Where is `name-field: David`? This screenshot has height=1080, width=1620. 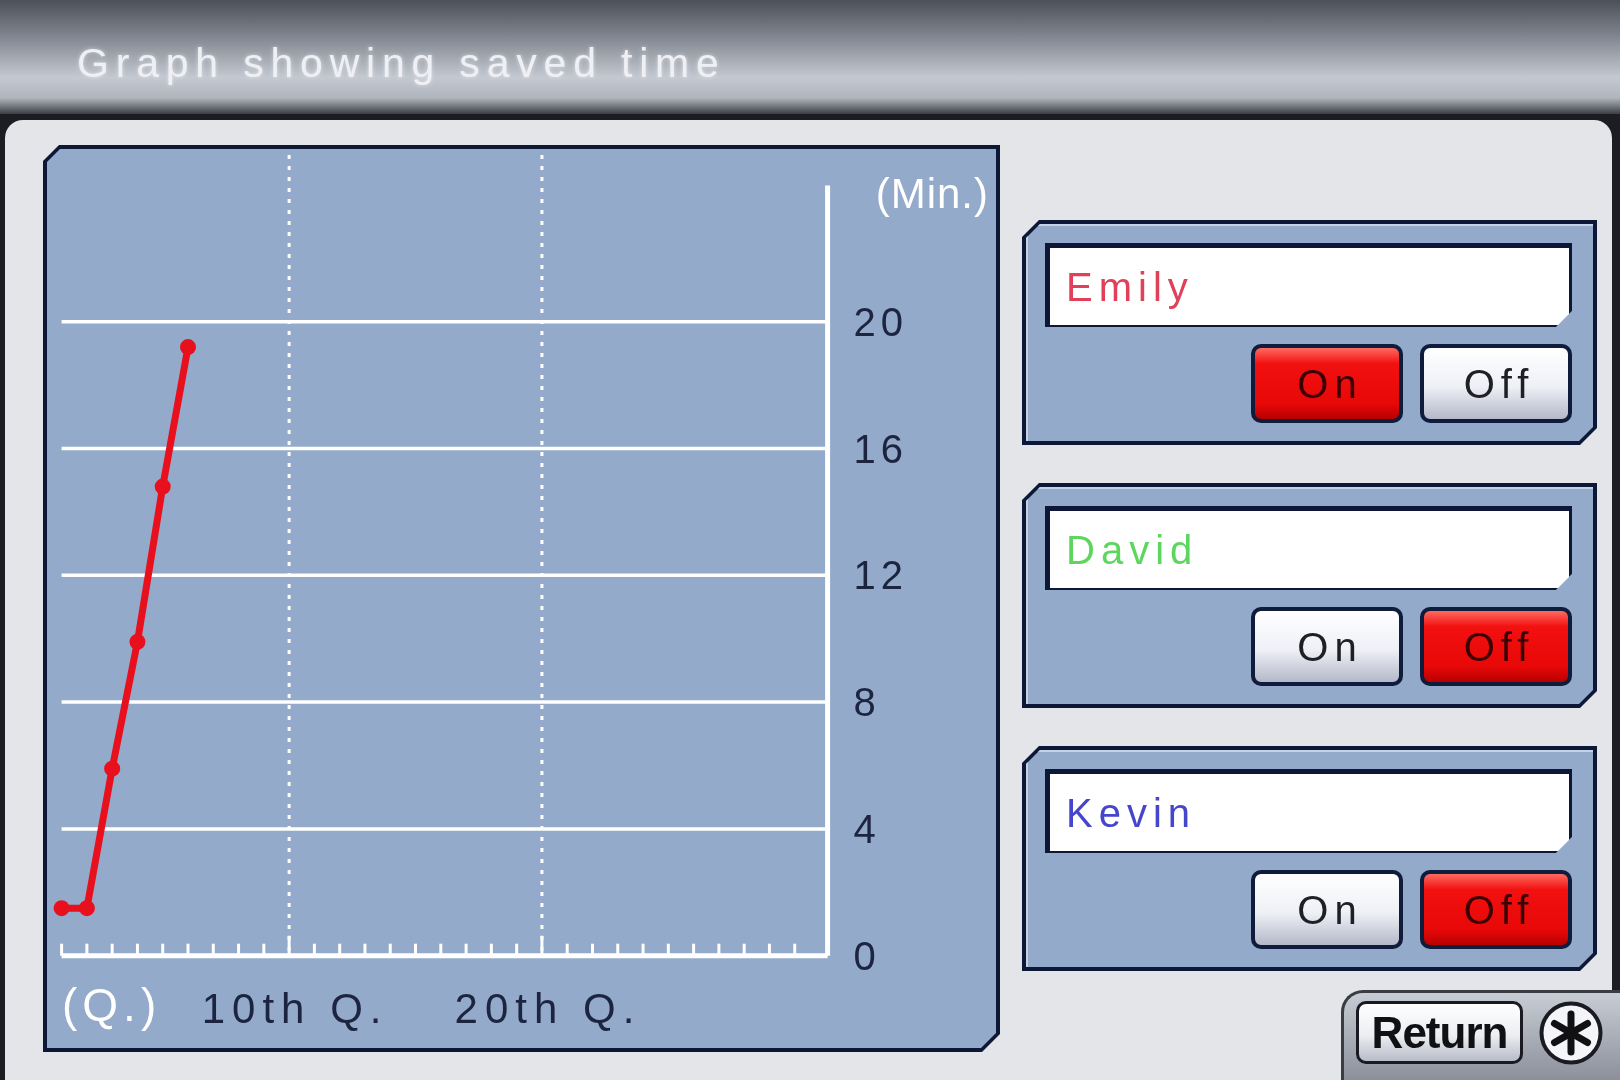
name-field: David is located at coordinates (1308, 548).